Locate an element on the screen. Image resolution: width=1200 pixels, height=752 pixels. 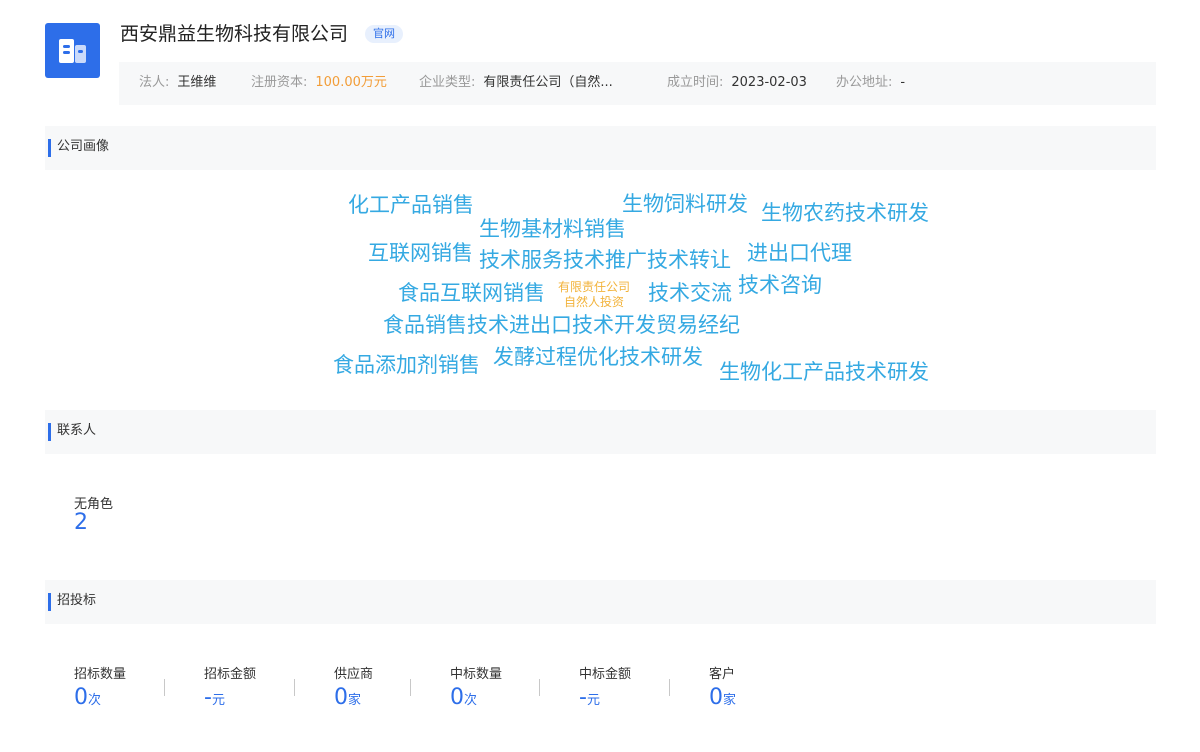
tag-cloud-word: 技术服务技术推广技术转让 is located at coordinates (605, 260).